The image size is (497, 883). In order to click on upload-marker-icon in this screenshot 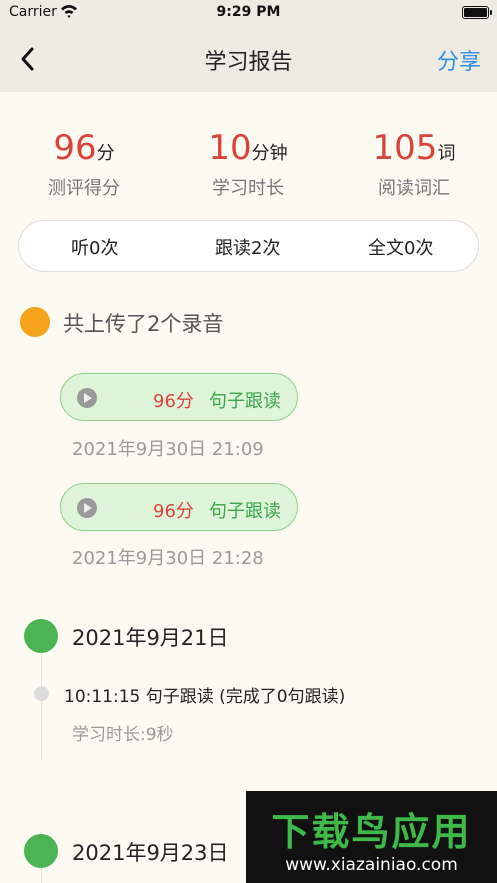, I will do `click(35, 322)`.